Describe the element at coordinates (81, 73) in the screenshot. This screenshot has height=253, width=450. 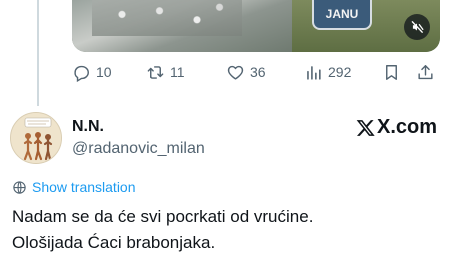
I see `reply-icon` at that location.